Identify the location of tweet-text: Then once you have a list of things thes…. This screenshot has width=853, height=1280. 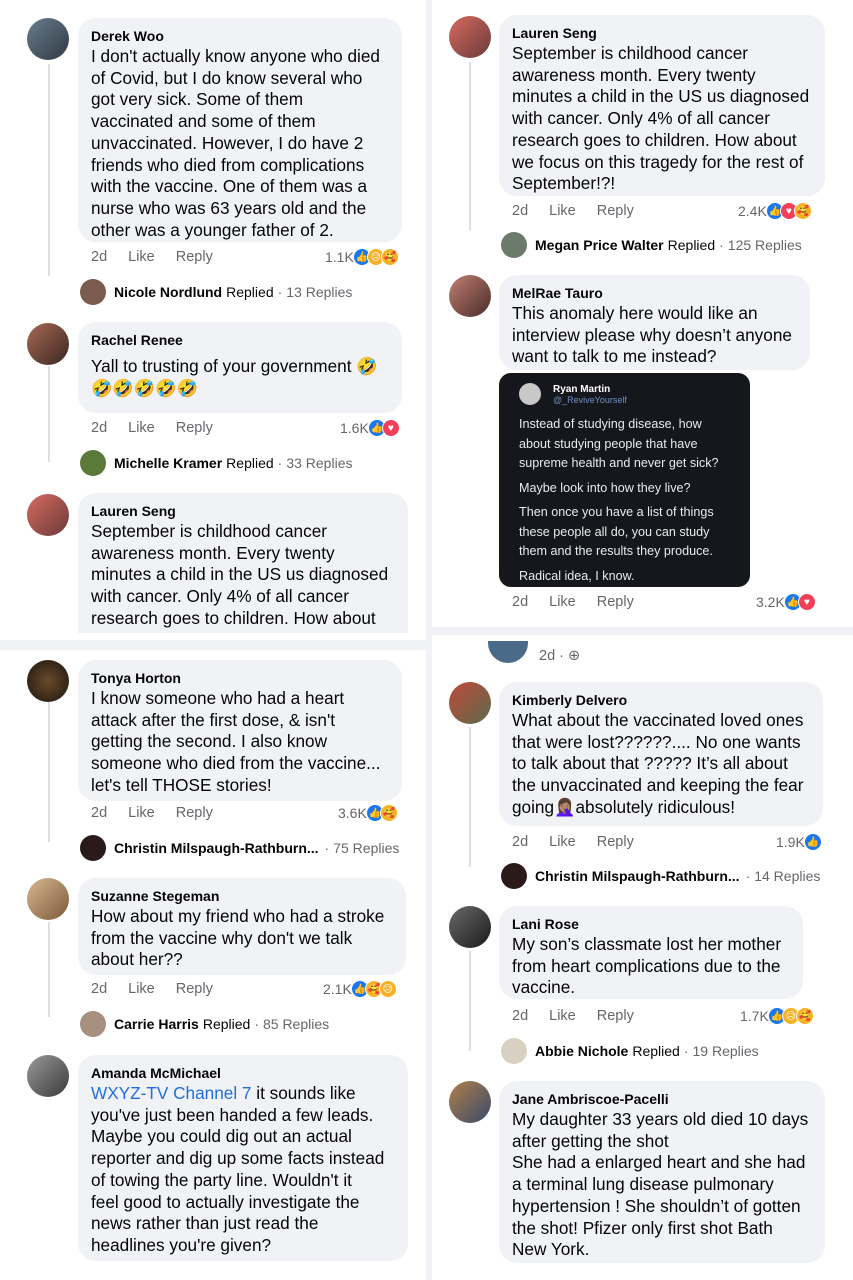
(616, 531).